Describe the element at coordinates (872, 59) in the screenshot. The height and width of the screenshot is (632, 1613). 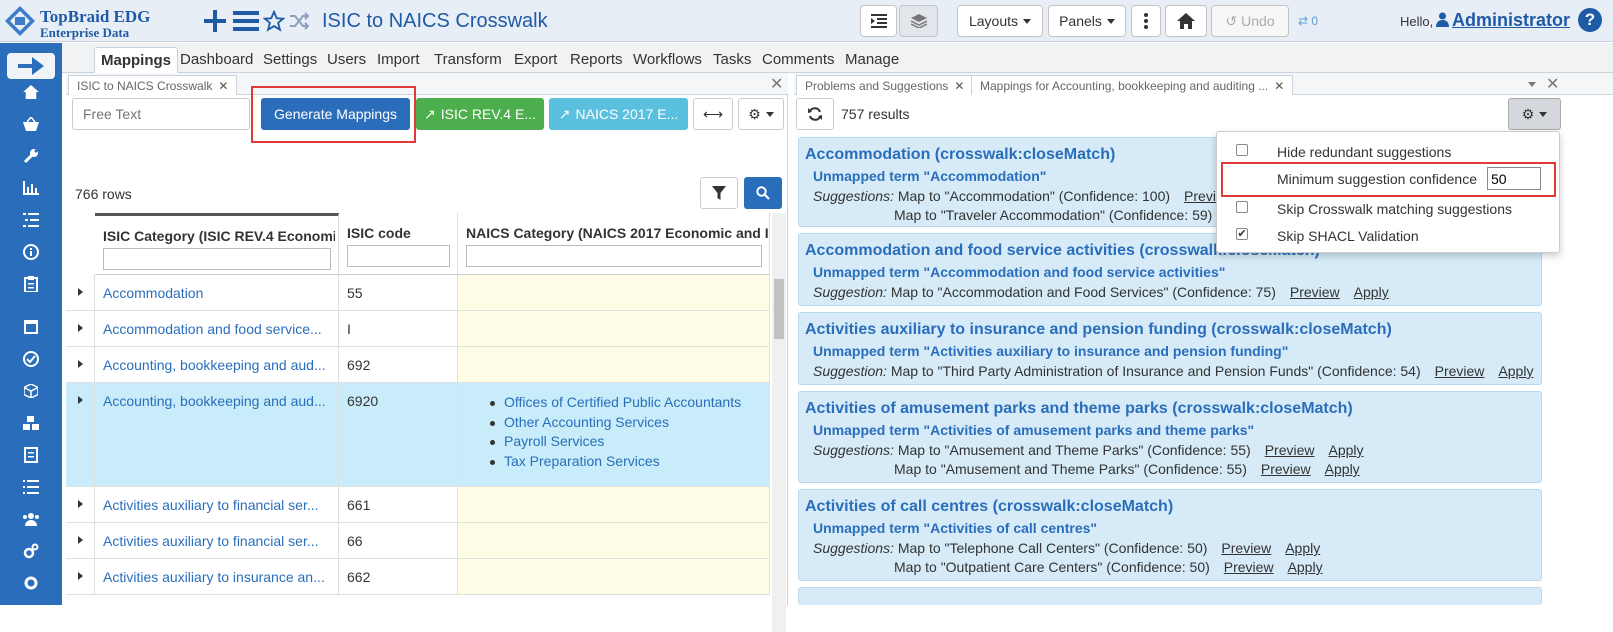
I see `menu-manage: Manage` at that location.